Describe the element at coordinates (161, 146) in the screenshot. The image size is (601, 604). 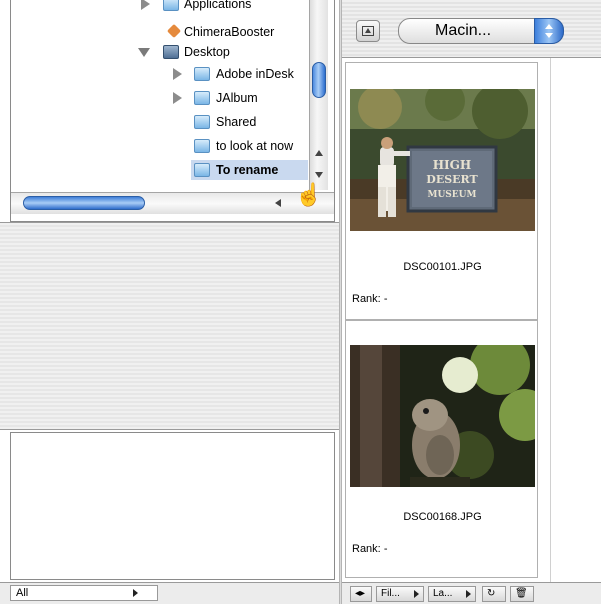
I see `tree-item-to-look-at-now: to look at now` at that location.